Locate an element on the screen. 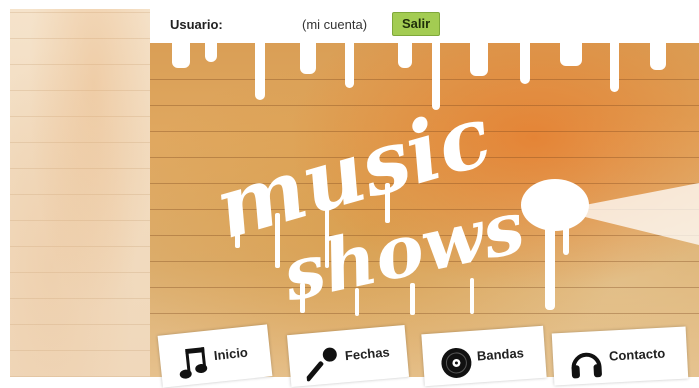 The width and height of the screenshot is (699, 388). nav-inicio: Inicio is located at coordinates (215, 356).